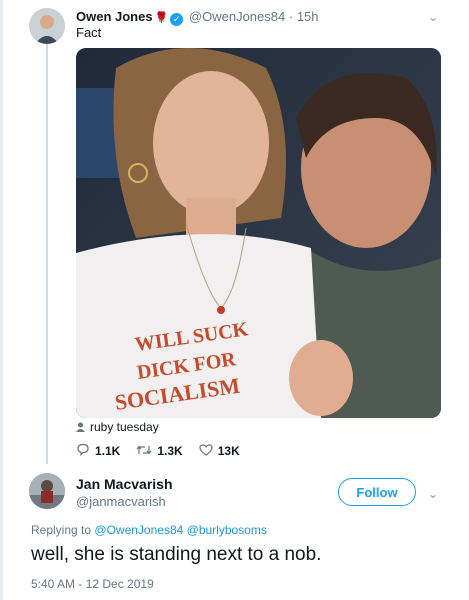 Image resolution: width=469 pixels, height=600 pixels. I want to click on retweet-icon, so click(144, 451).